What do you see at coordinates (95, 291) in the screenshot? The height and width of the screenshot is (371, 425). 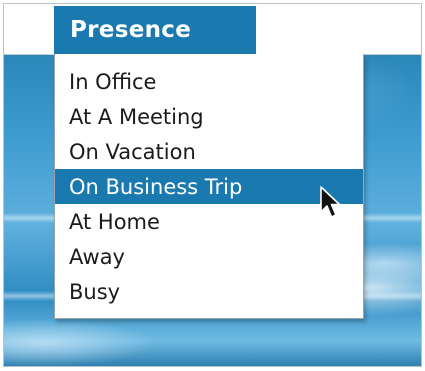 I see `menu-item-label: Busy` at bounding box center [95, 291].